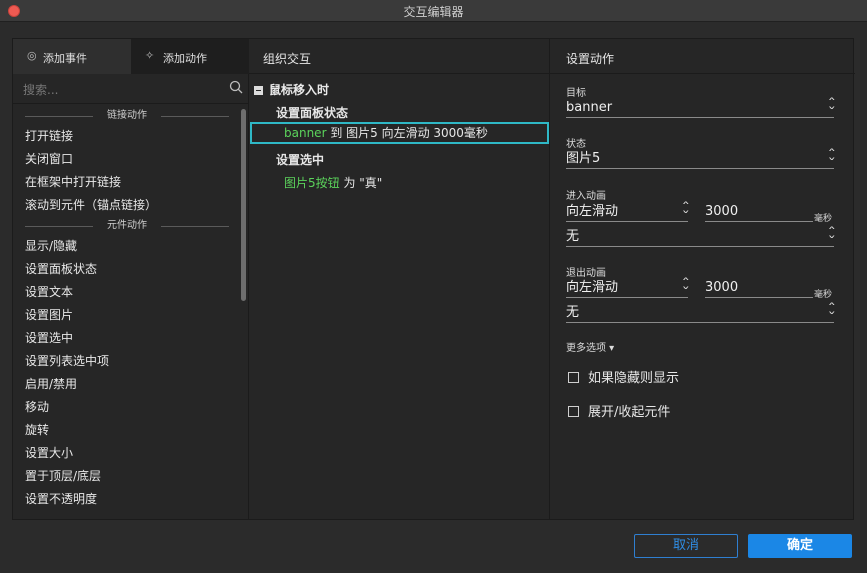  I want to click on action-target: banner, so click(305, 133).